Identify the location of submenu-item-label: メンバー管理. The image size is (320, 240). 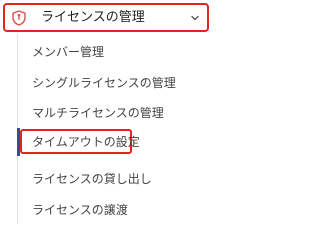
(68, 52).